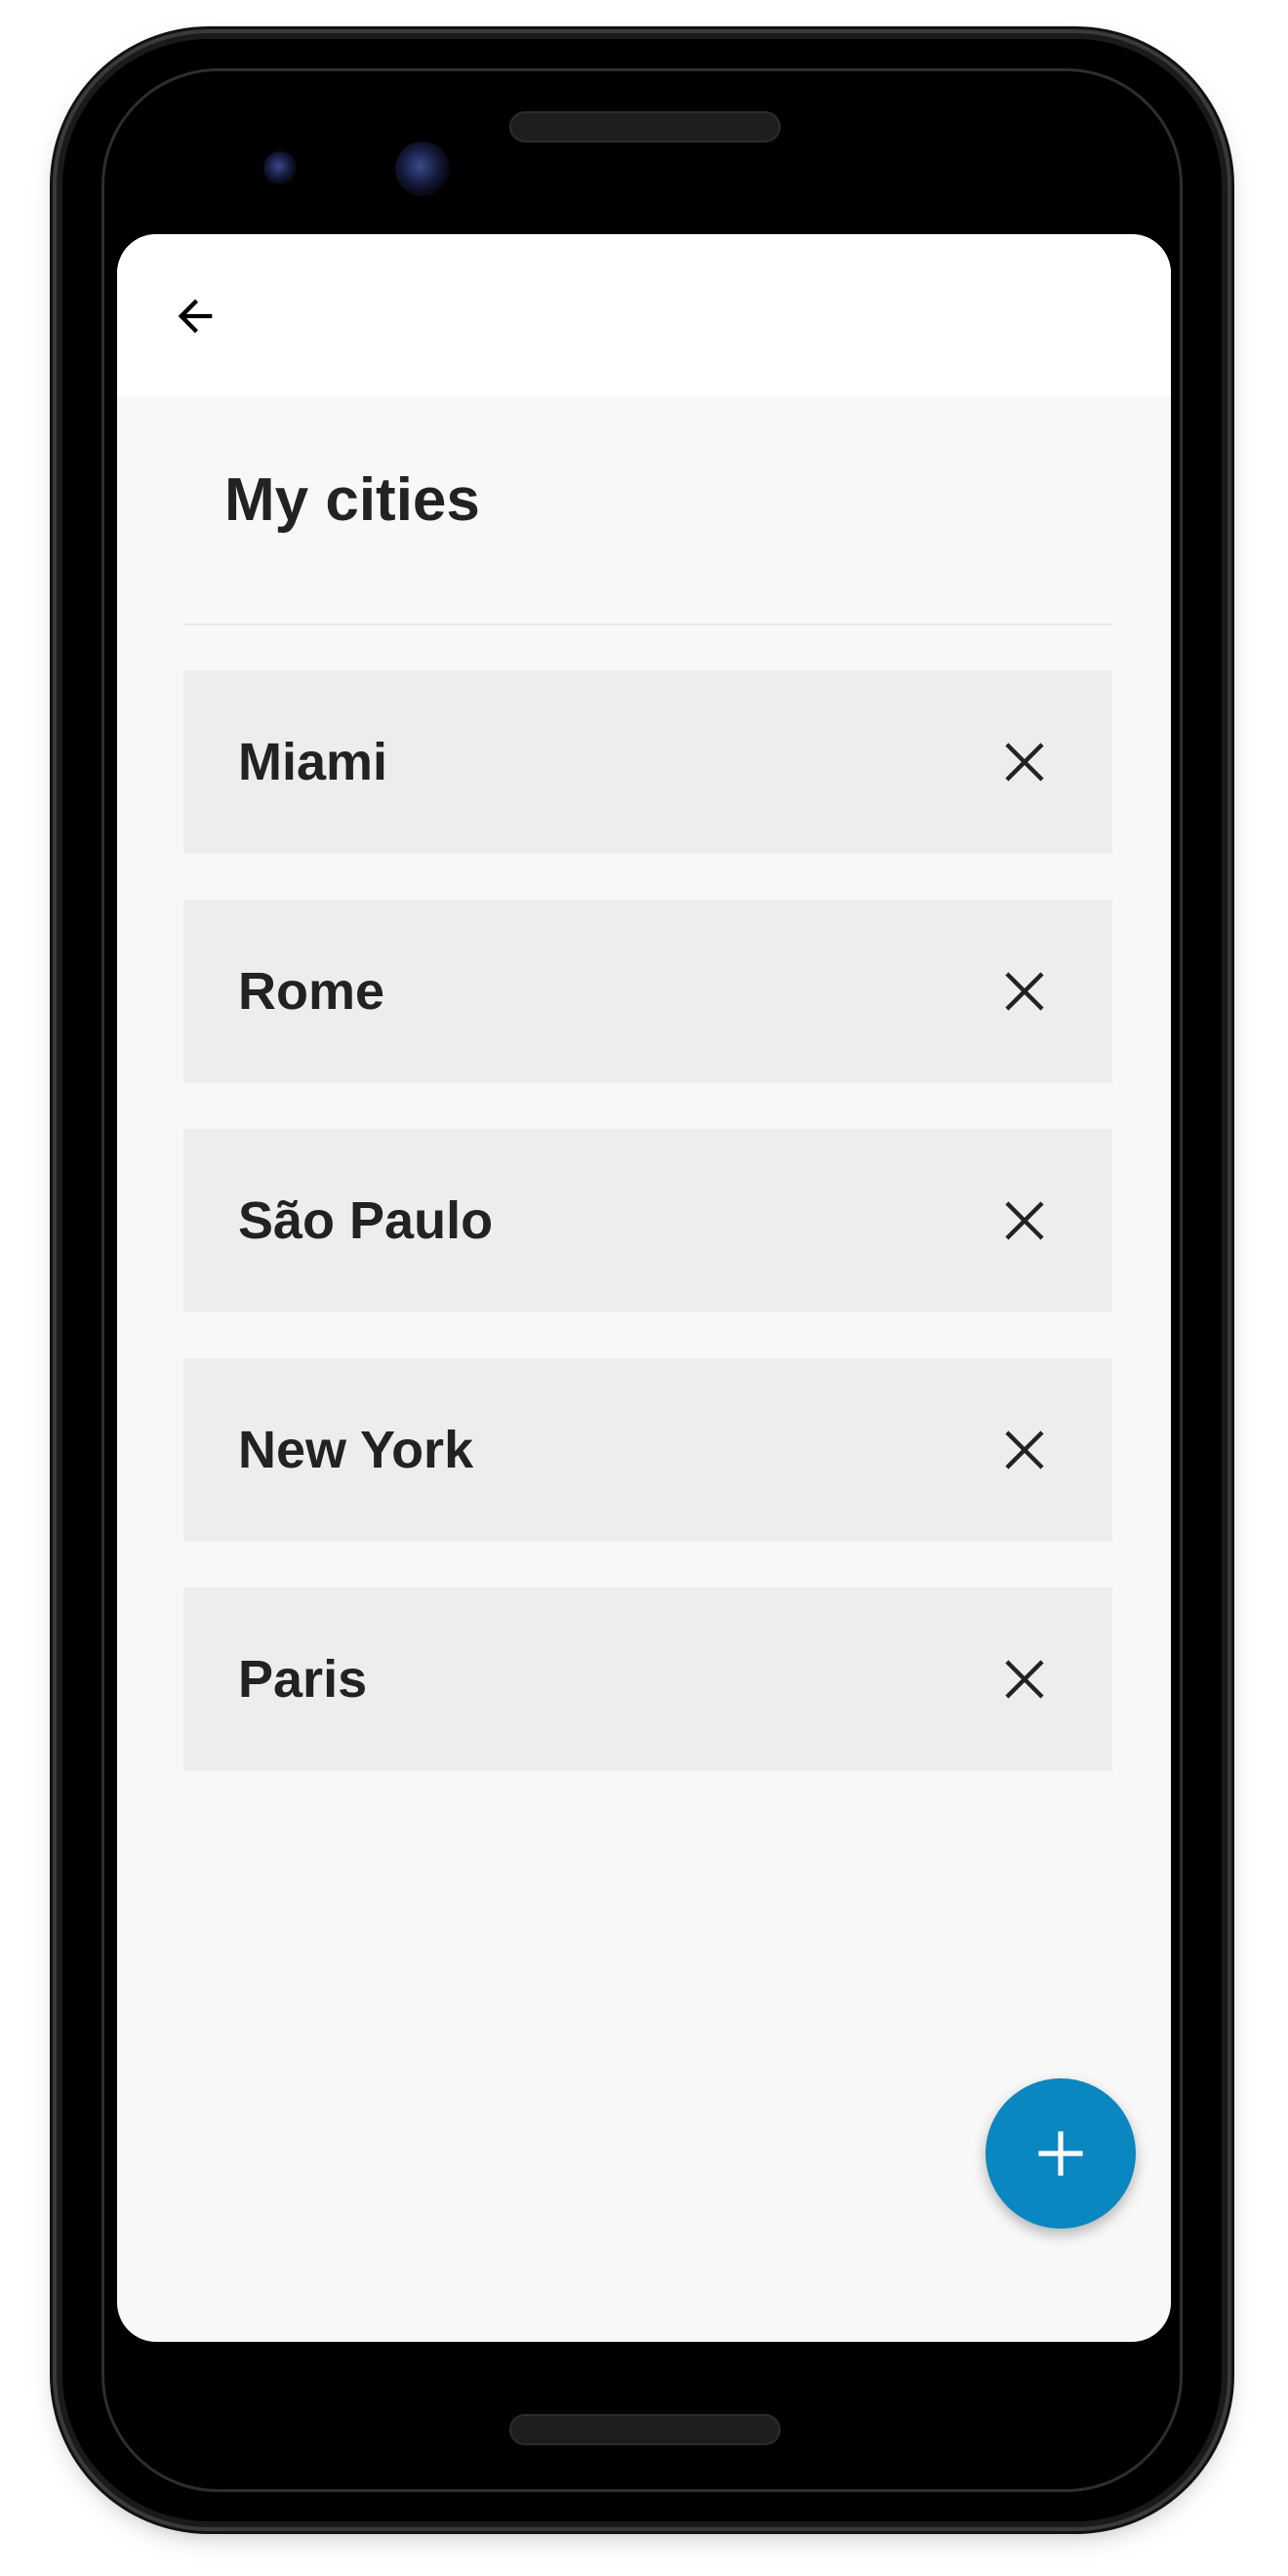  I want to click on divider, so click(647, 624).